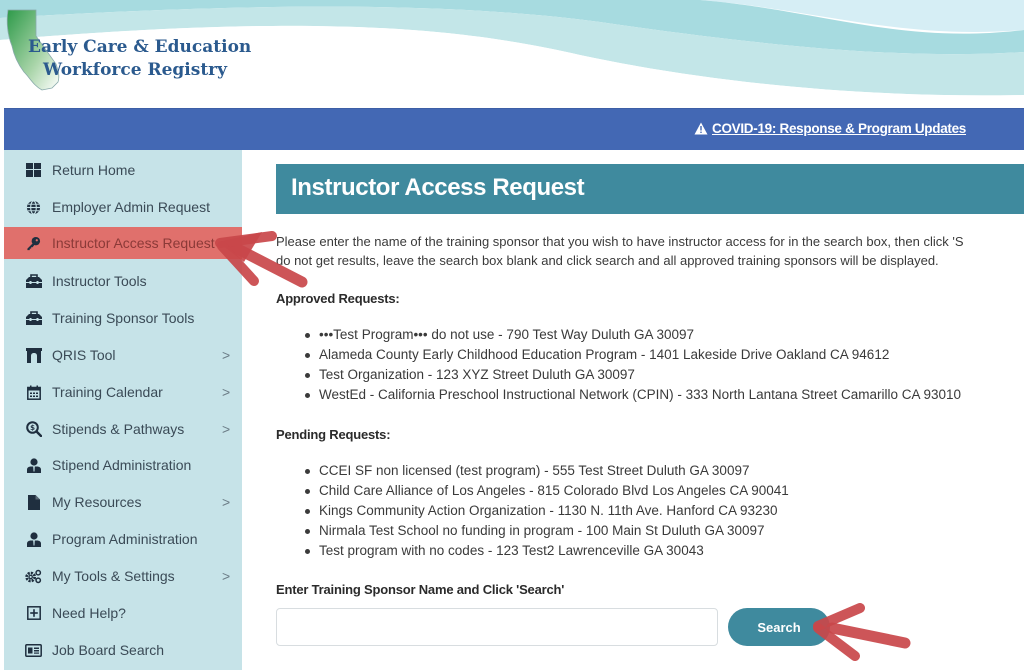  I want to click on id-card-icon, so click(33, 650).